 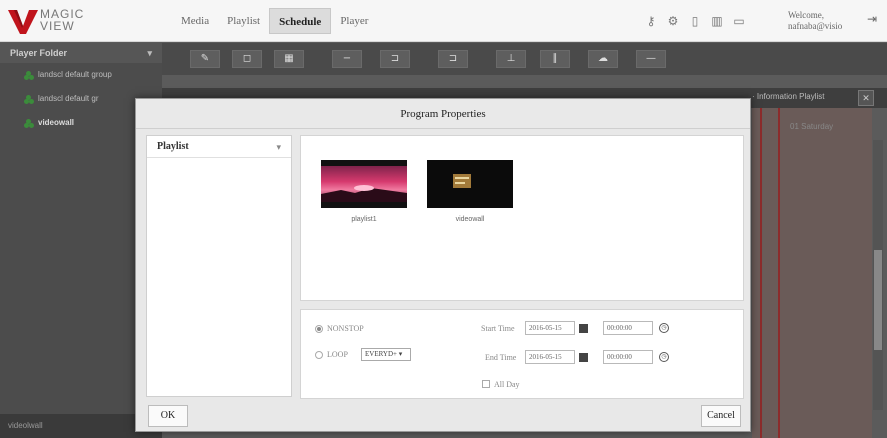 I want to click on sidebar-item-group-1: landscl default group, so click(x=81, y=75).